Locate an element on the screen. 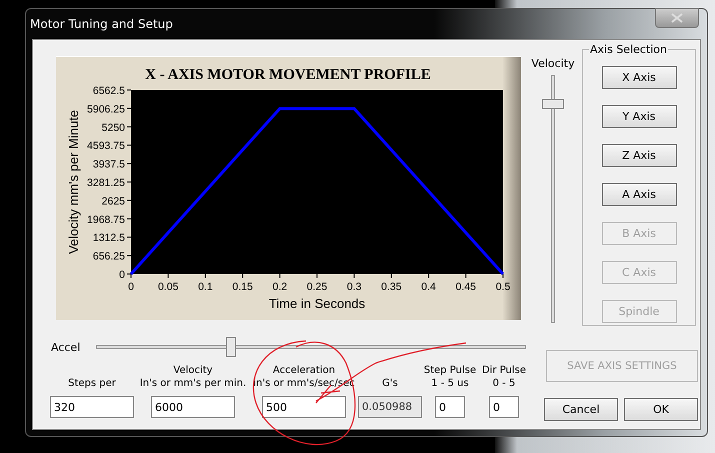 The image size is (715, 453). x-tick-label: 0.35 is located at coordinates (391, 287).